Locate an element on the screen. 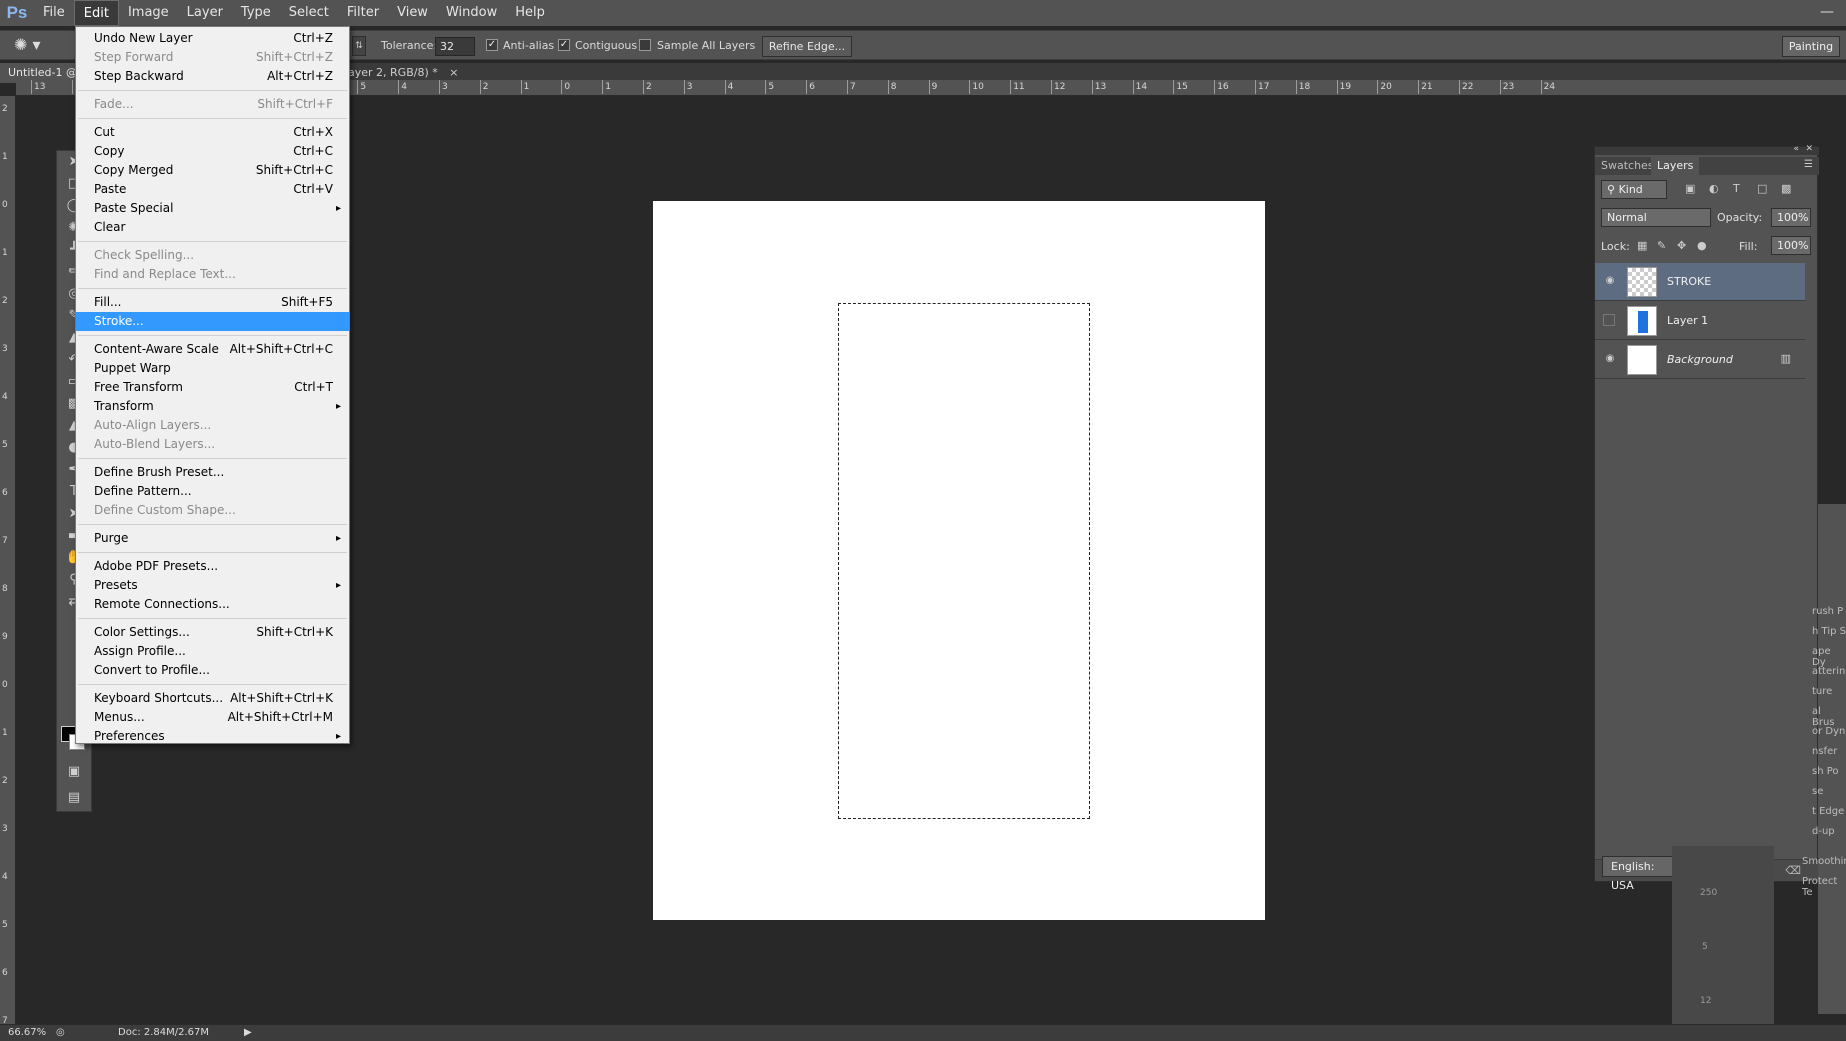 The image size is (1846, 1041). edit-menu-item-preferences: Preferences is located at coordinates (212, 736).